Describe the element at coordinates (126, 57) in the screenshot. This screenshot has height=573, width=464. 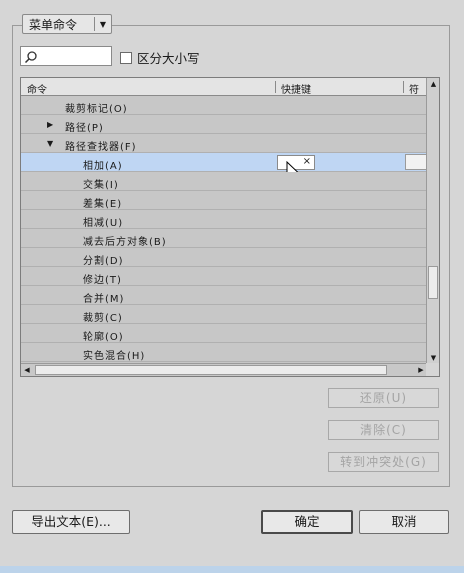
I see `checkbox-box` at that location.